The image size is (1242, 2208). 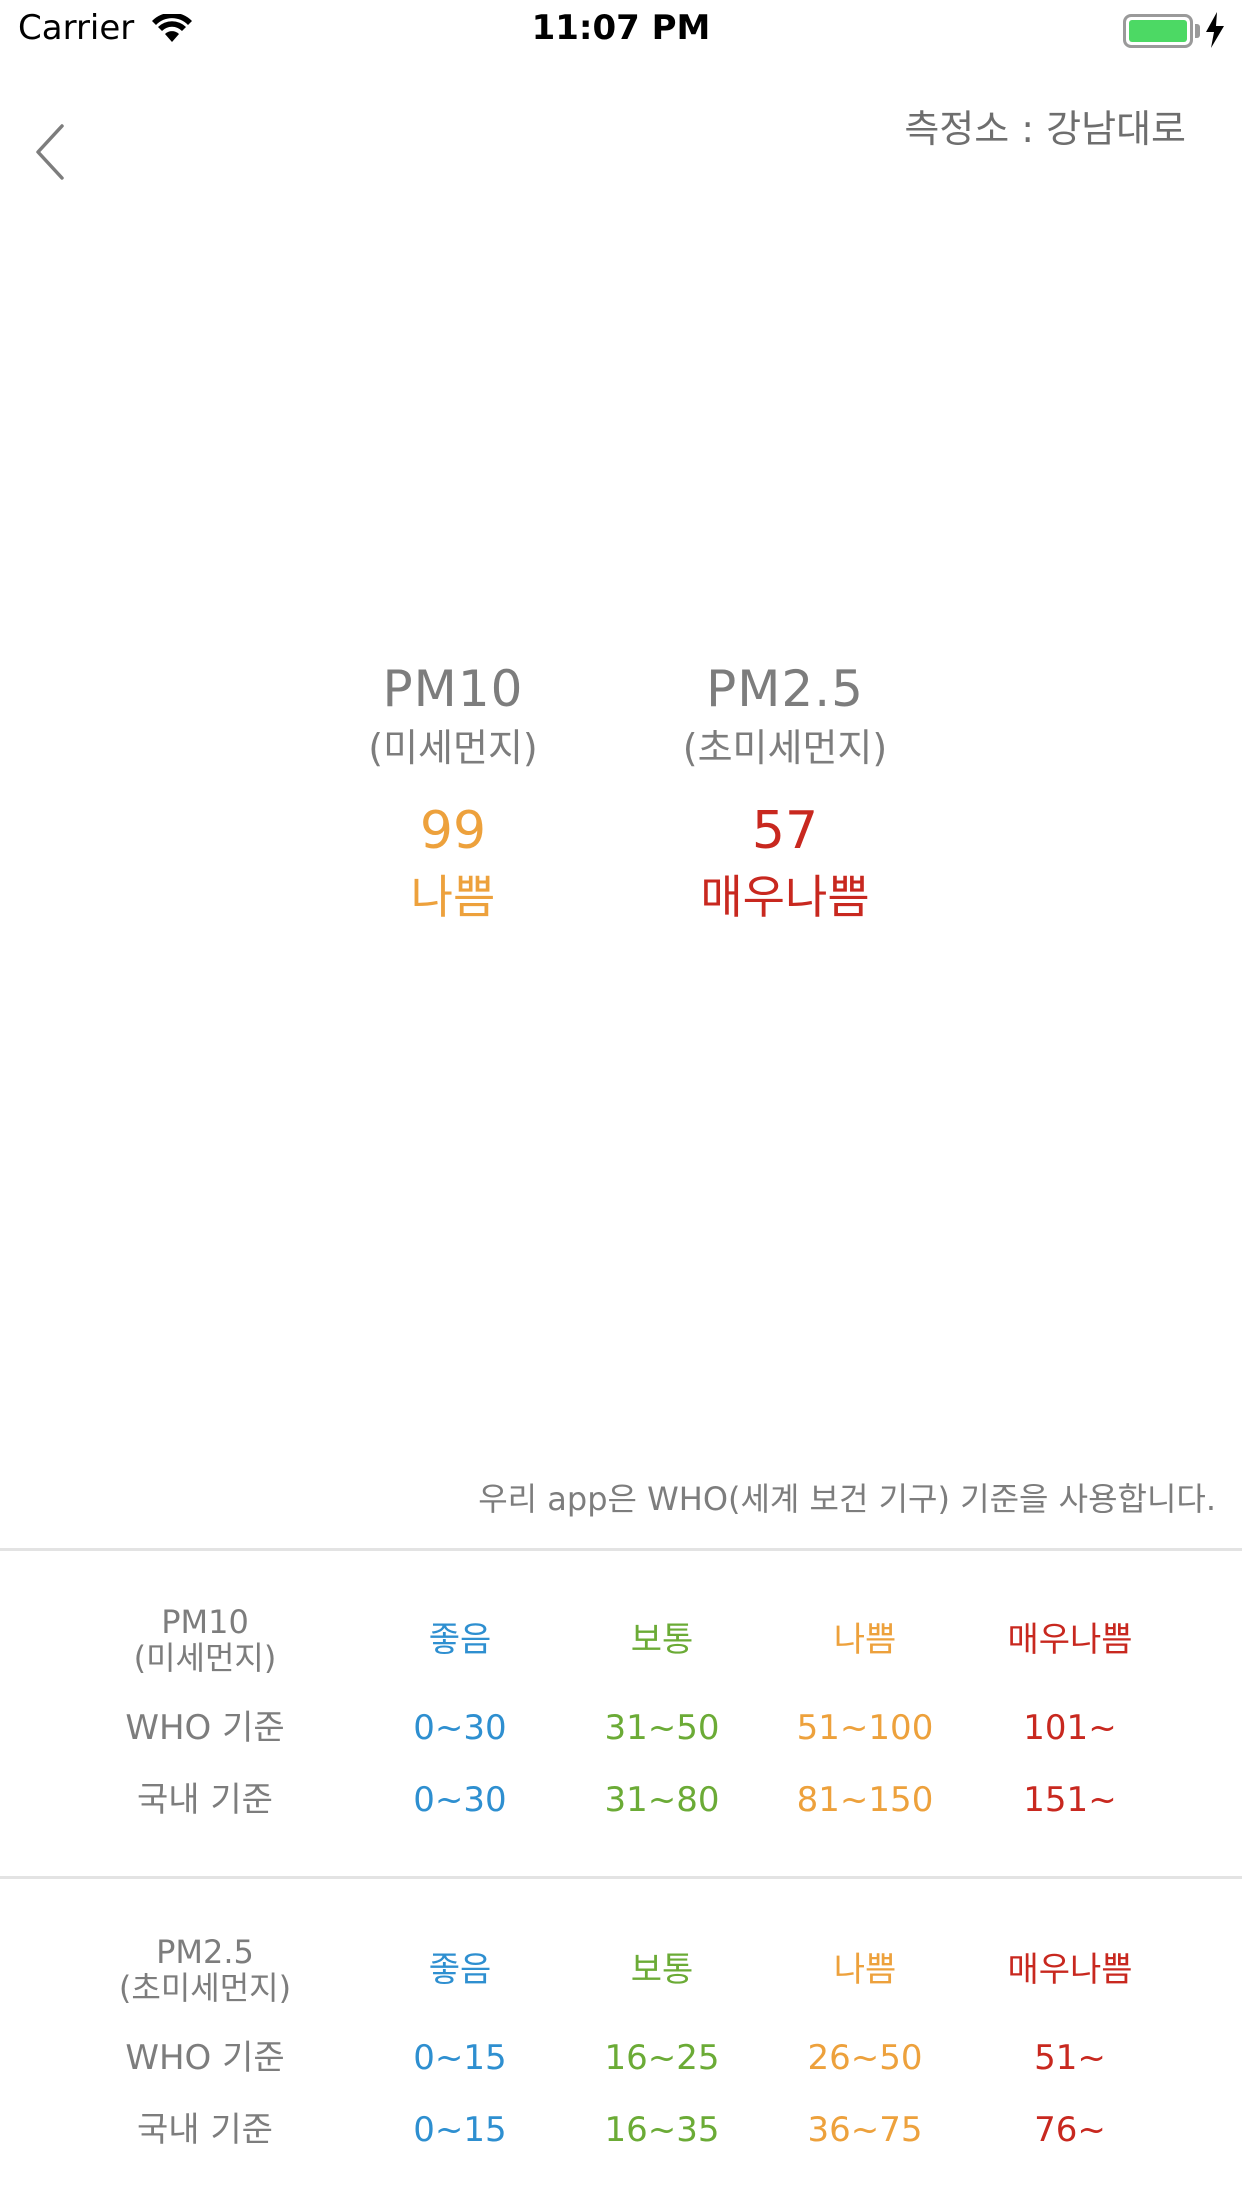 What do you see at coordinates (460, 2058) in the screenshot?
I see `who-good-range: 0~15` at bounding box center [460, 2058].